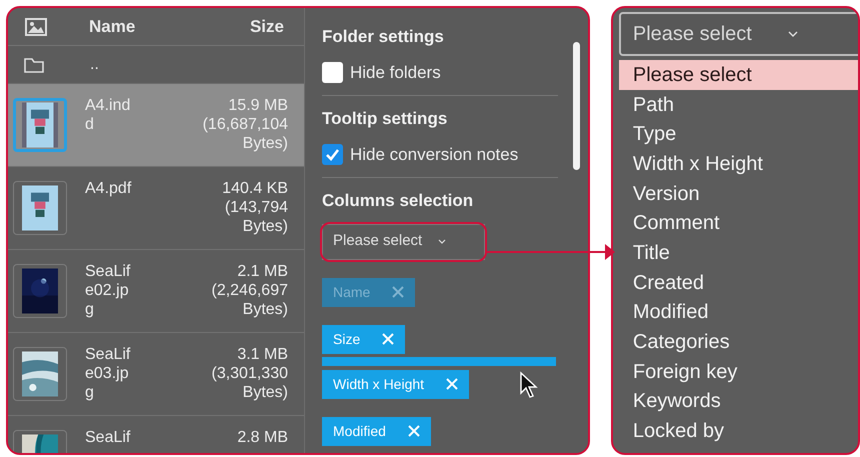 This screenshot has height=457, width=860. I want to click on file-name: A4.indd, so click(108, 115).